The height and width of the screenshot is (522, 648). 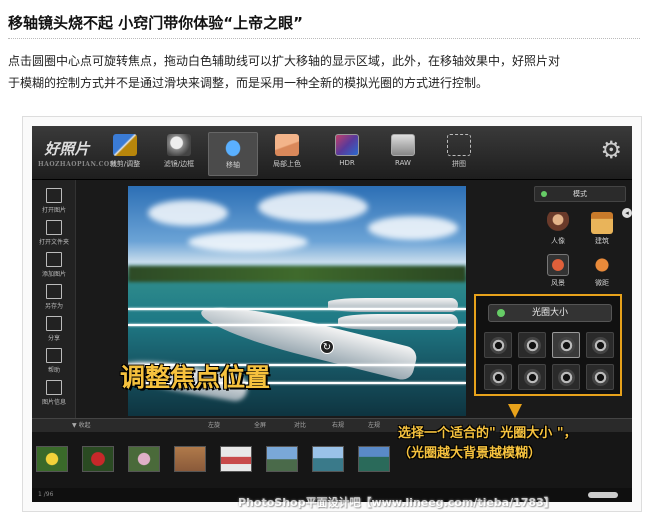 What do you see at coordinates (54, 291) in the screenshot?
I see `save-as-icon` at bounding box center [54, 291].